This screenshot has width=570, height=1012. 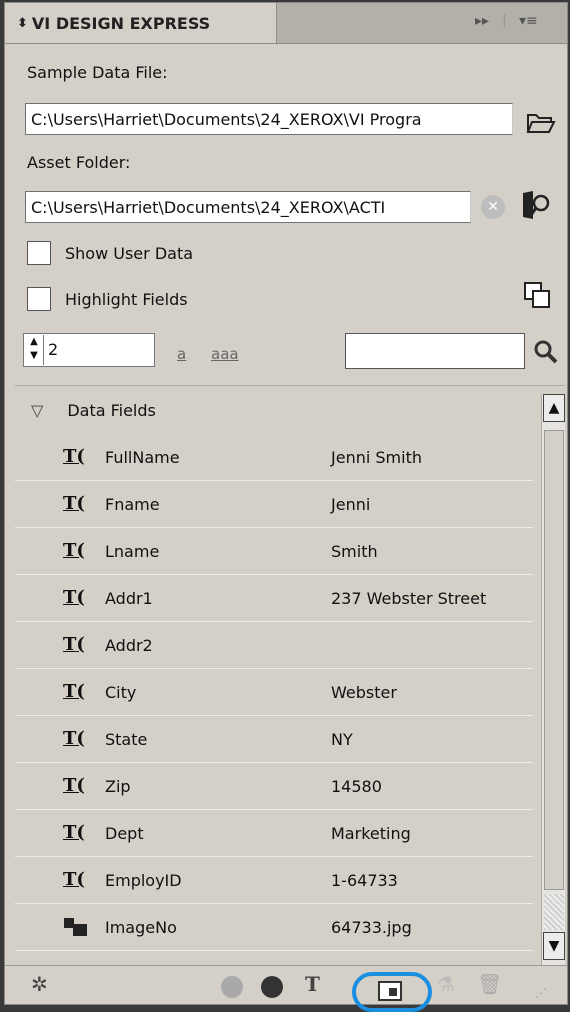 I want to click on field-name: ImageNo, so click(x=141, y=927).